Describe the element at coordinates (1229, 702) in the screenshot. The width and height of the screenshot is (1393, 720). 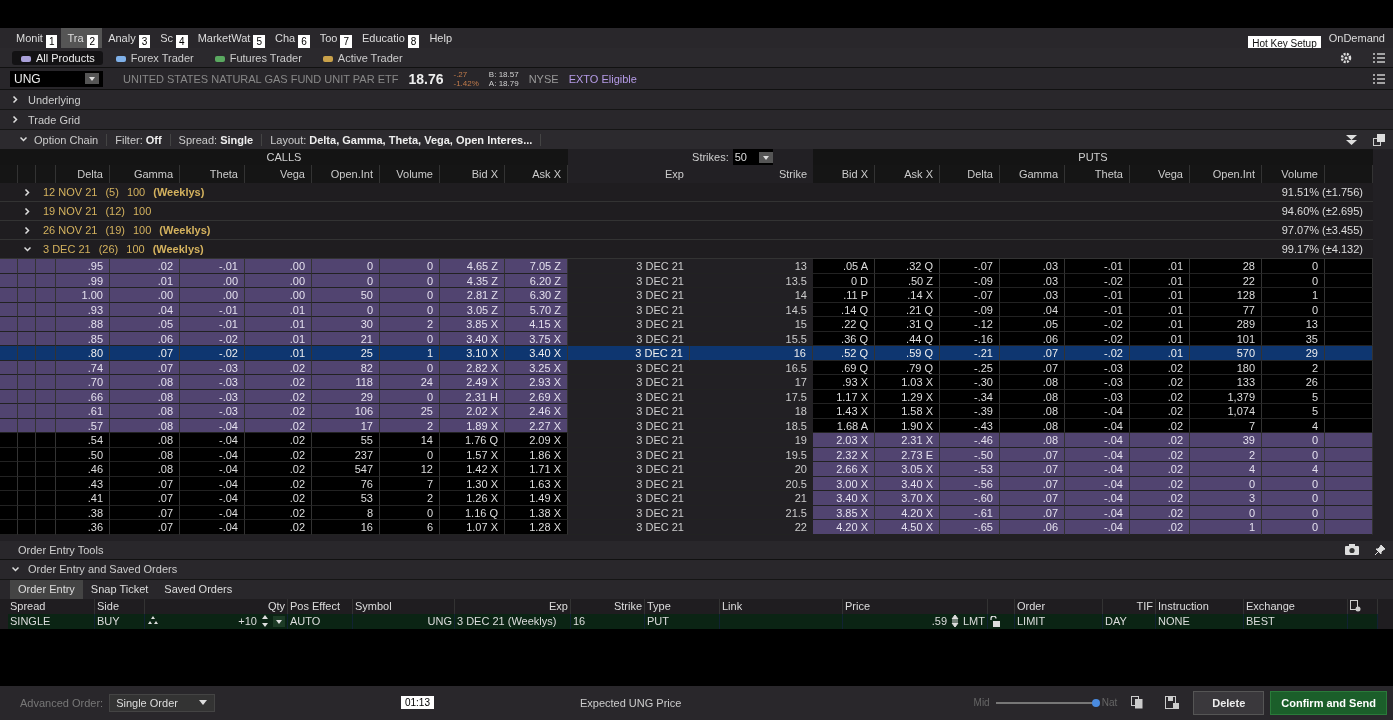
I see `delete-button: Delete` at that location.